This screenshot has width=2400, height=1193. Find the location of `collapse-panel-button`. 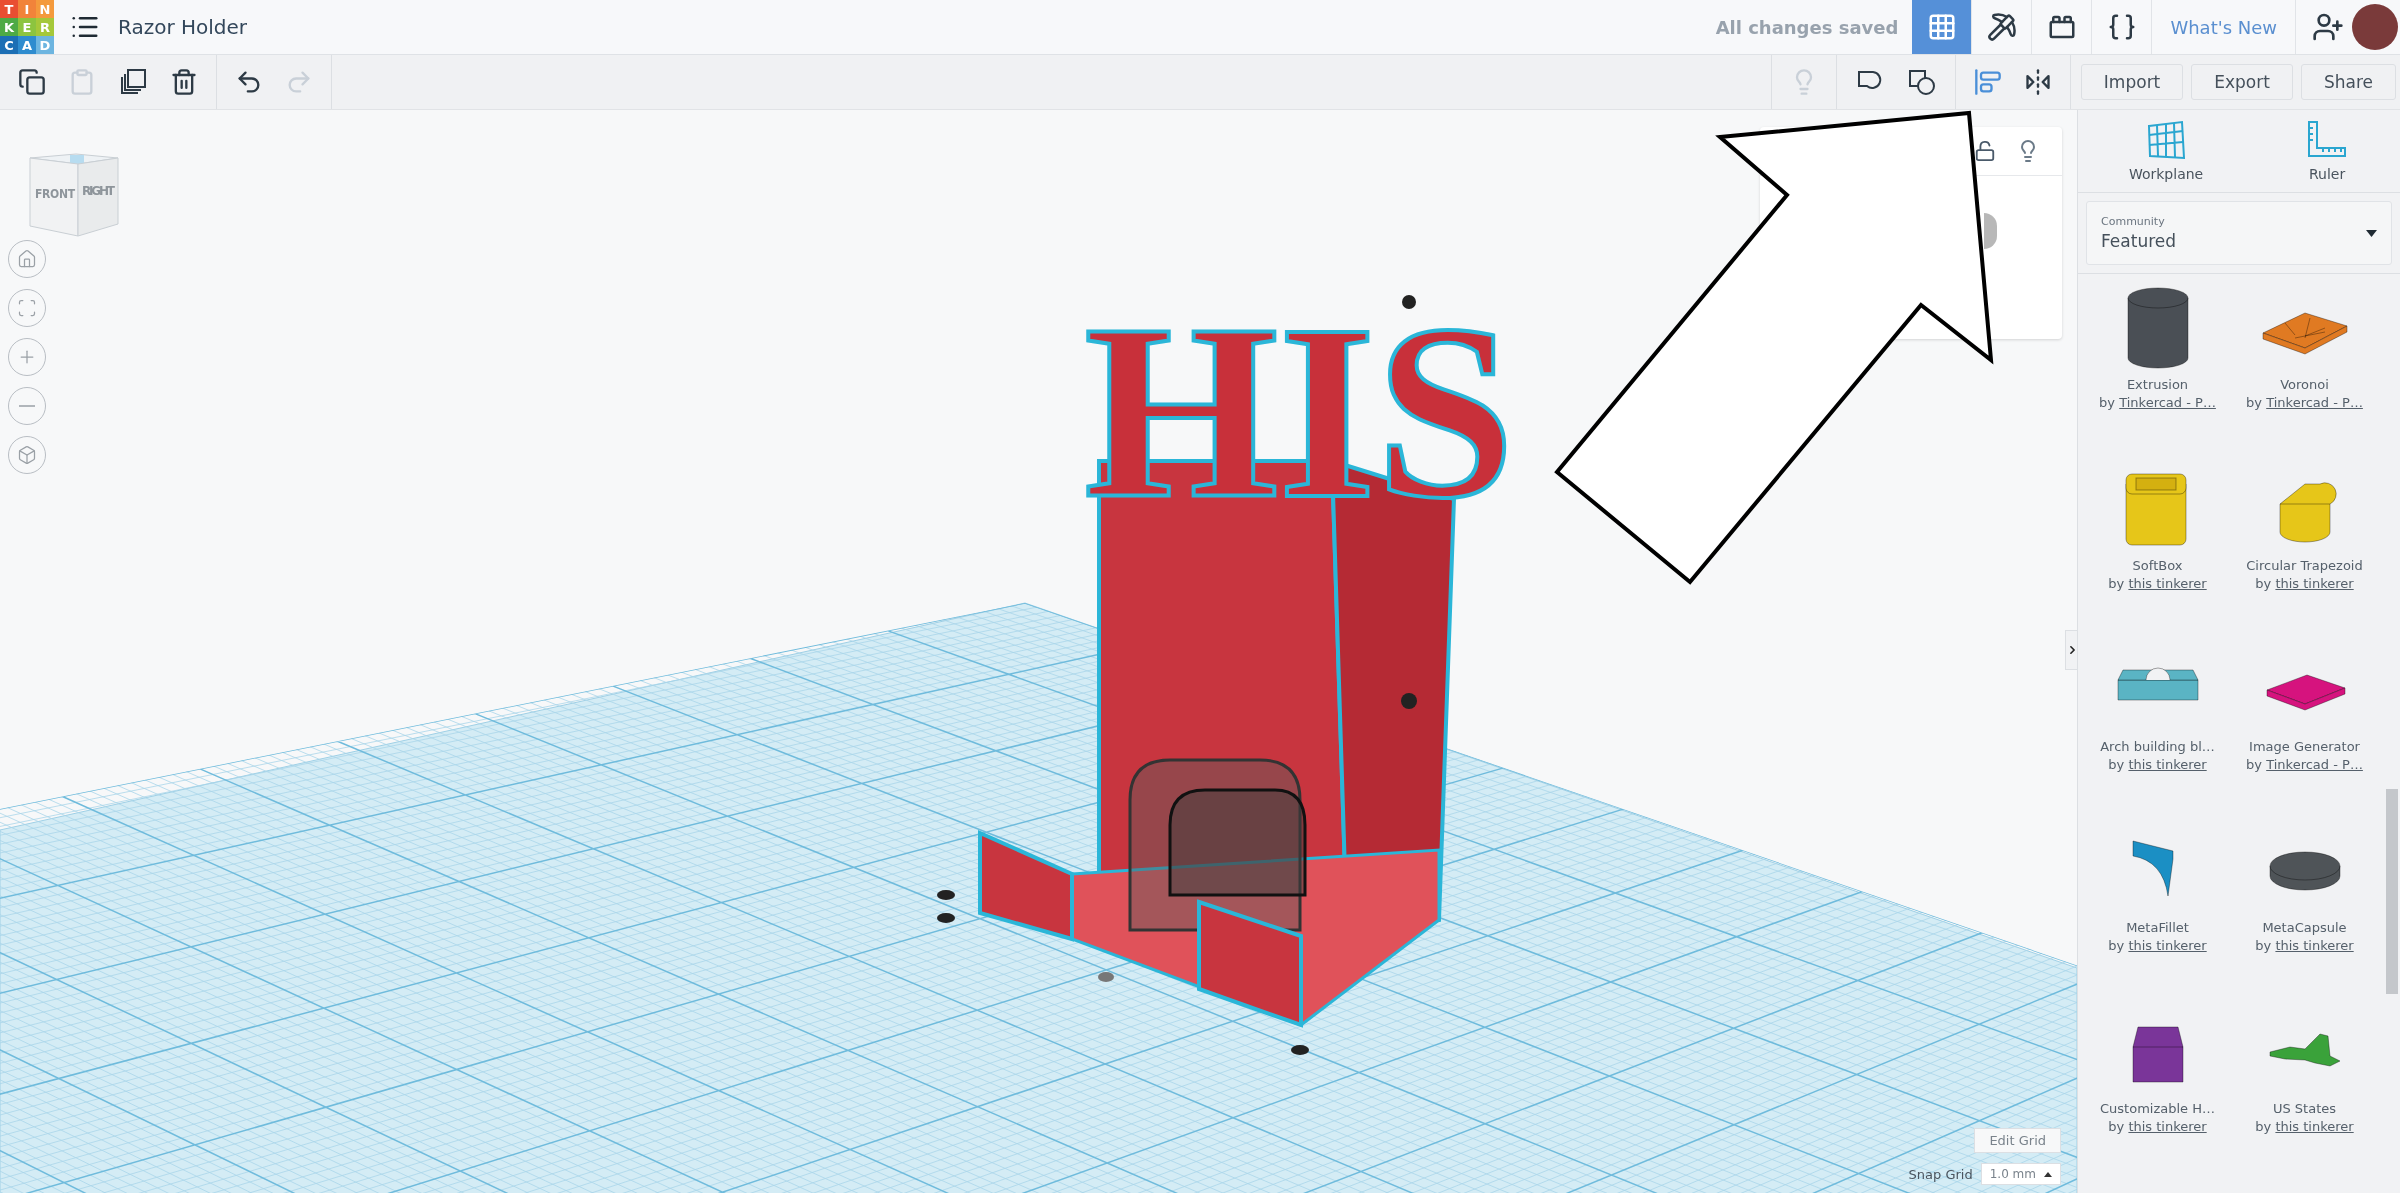

collapse-panel-button is located at coordinates (2071, 650).